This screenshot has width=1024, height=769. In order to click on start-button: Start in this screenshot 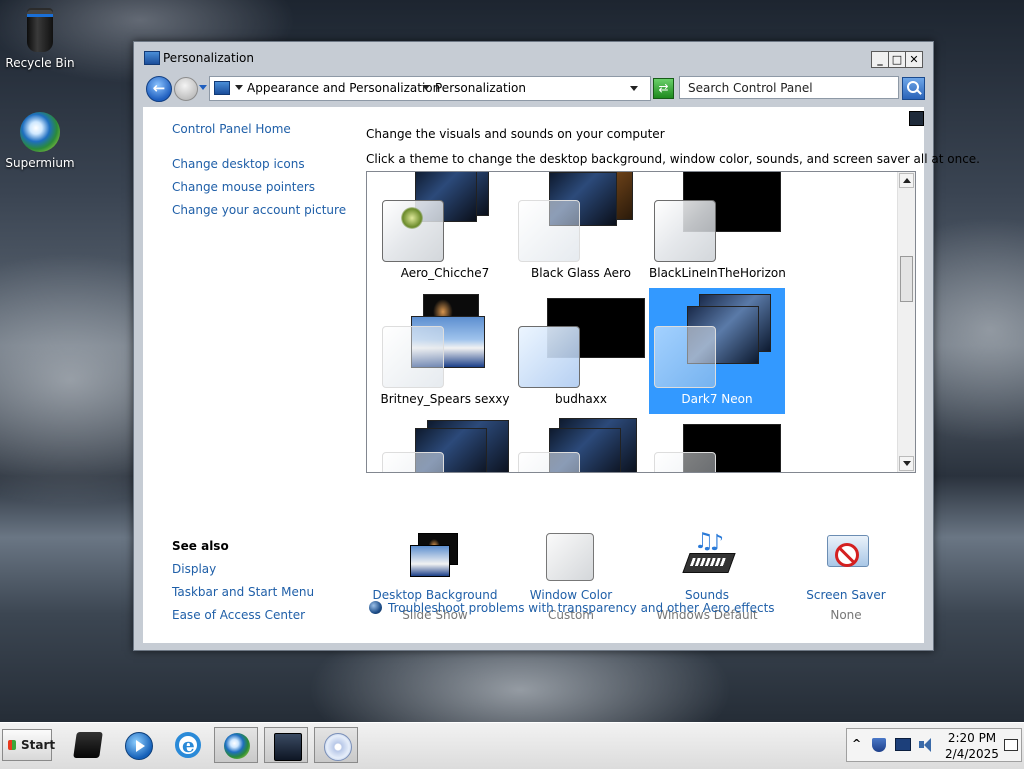, I will do `click(29, 745)`.